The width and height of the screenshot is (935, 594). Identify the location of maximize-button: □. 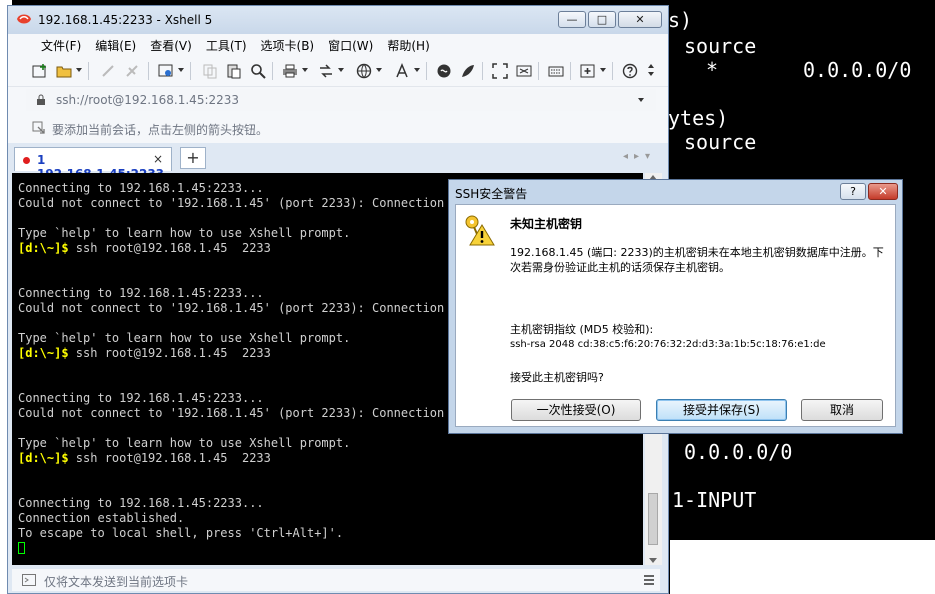
(602, 19).